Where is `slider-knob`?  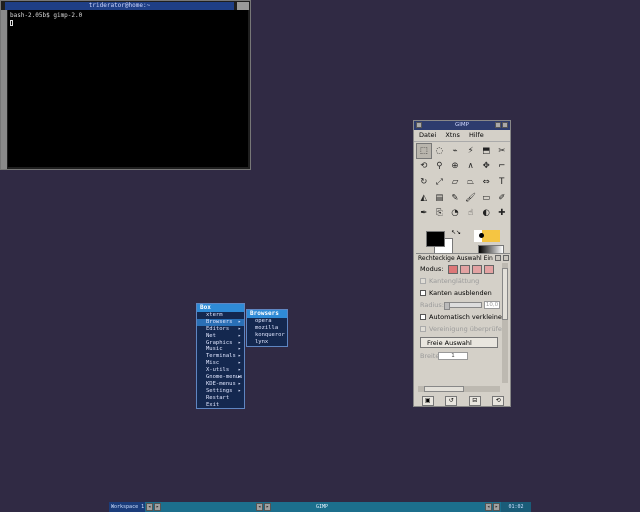 slider-knob is located at coordinates (447, 306).